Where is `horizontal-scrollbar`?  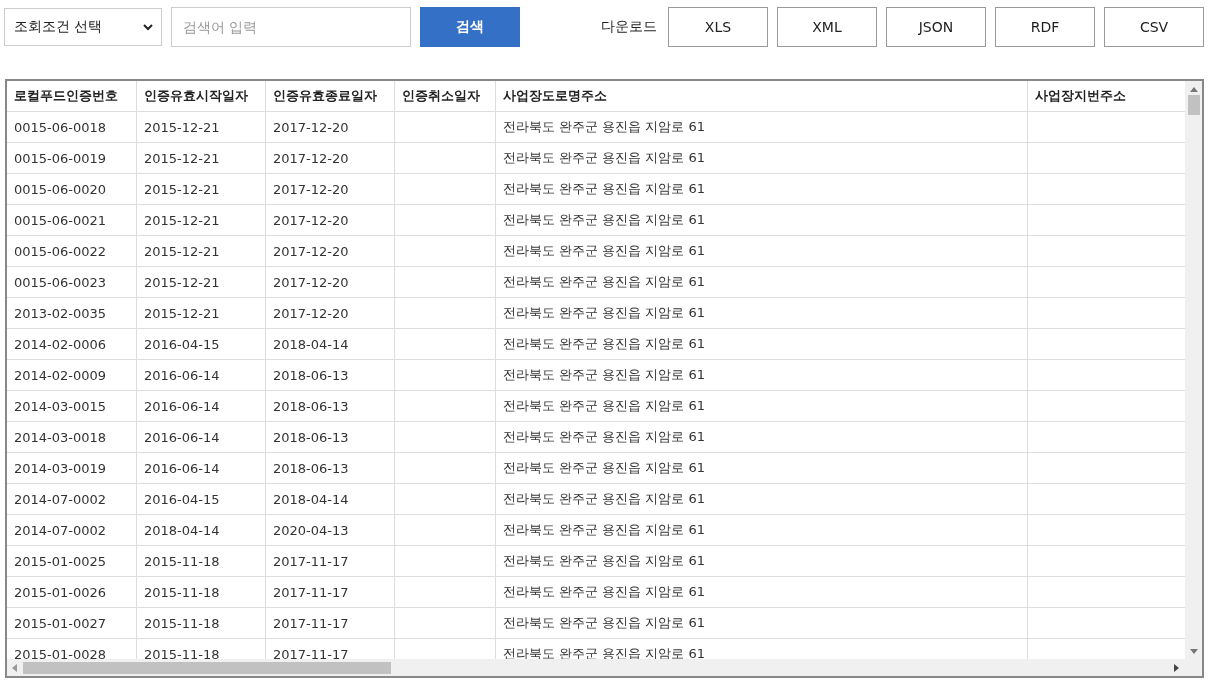
horizontal-scrollbar is located at coordinates (604, 667).